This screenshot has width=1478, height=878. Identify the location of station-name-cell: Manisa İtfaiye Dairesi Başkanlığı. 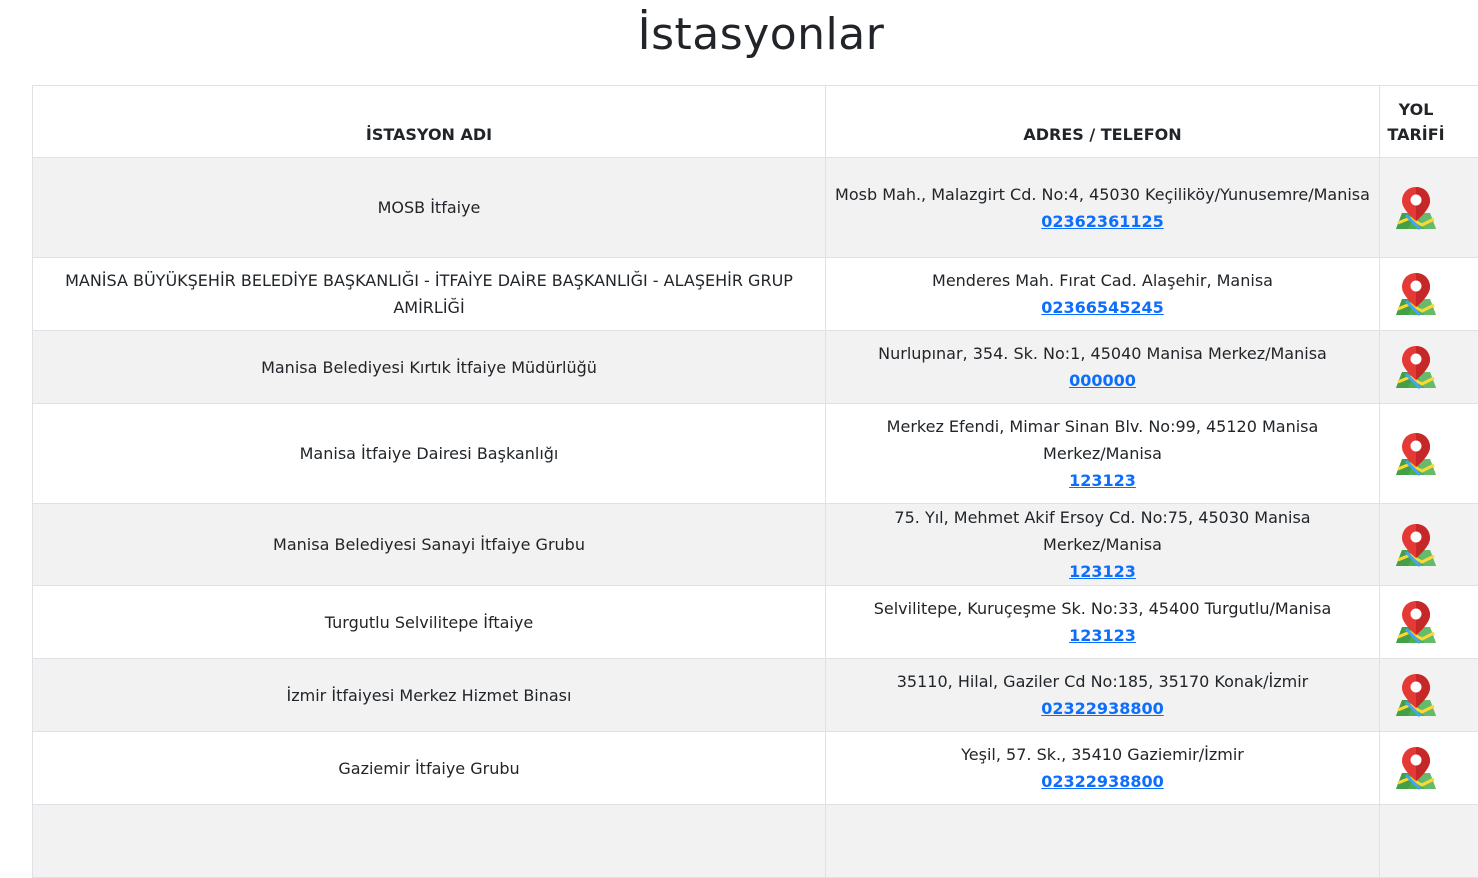
(429, 454).